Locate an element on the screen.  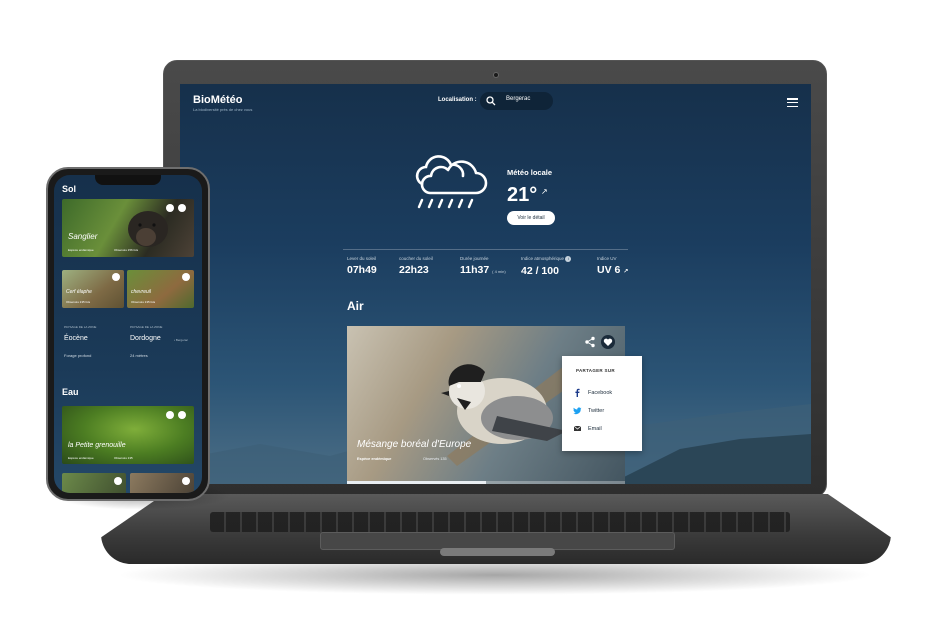
info-small: Forage profond is located at coordinates (78, 355).